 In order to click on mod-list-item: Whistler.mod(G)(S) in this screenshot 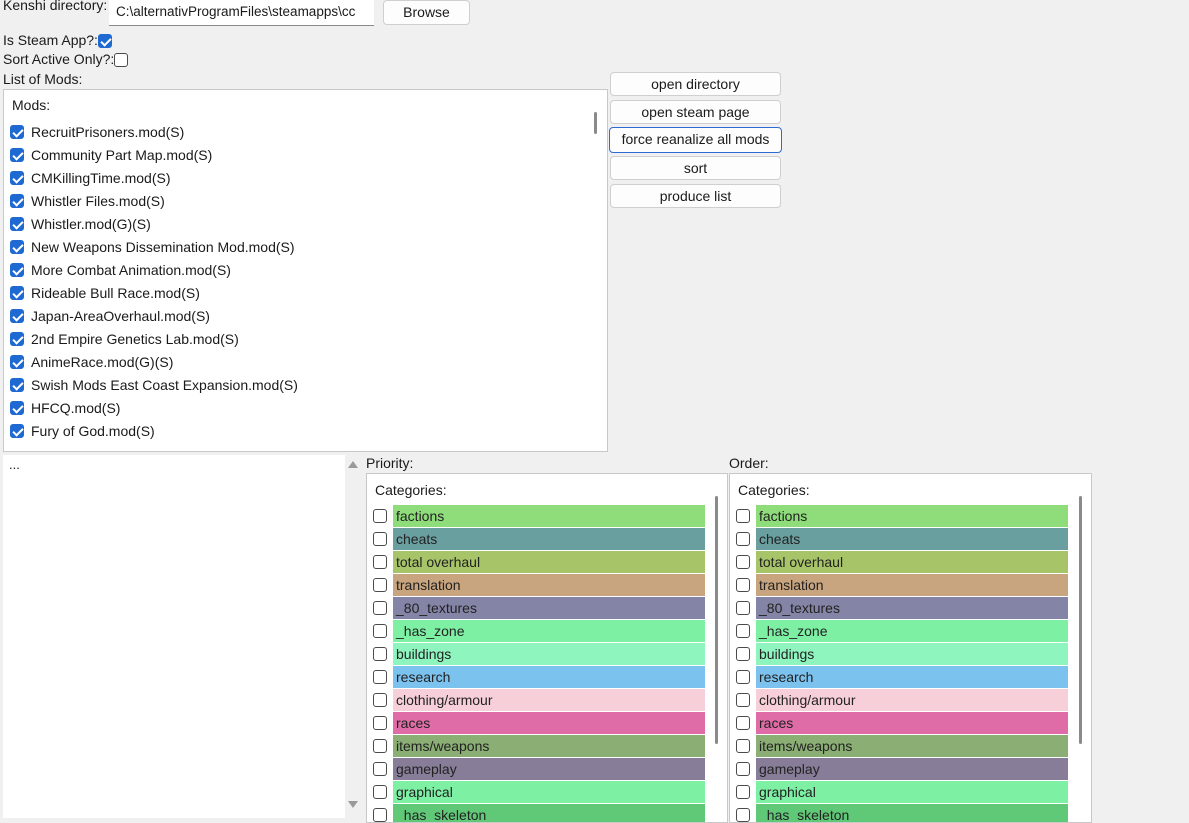, I will do `click(80, 224)`.